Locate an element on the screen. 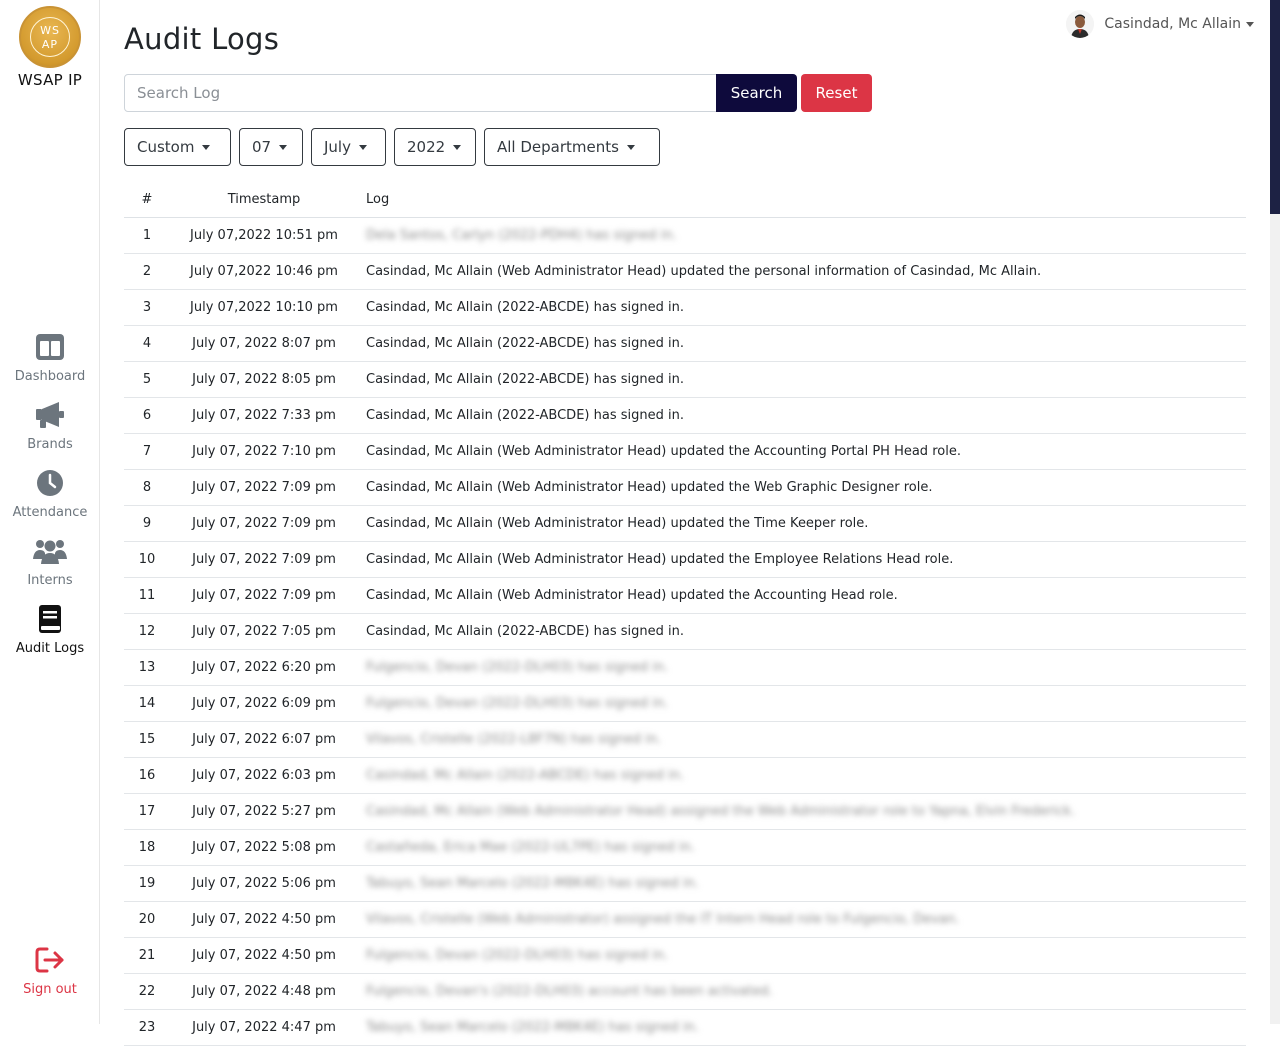 The width and height of the screenshot is (1280, 1046). row-timestamp: July 07, 2022 8:05 pm is located at coordinates (264, 379).